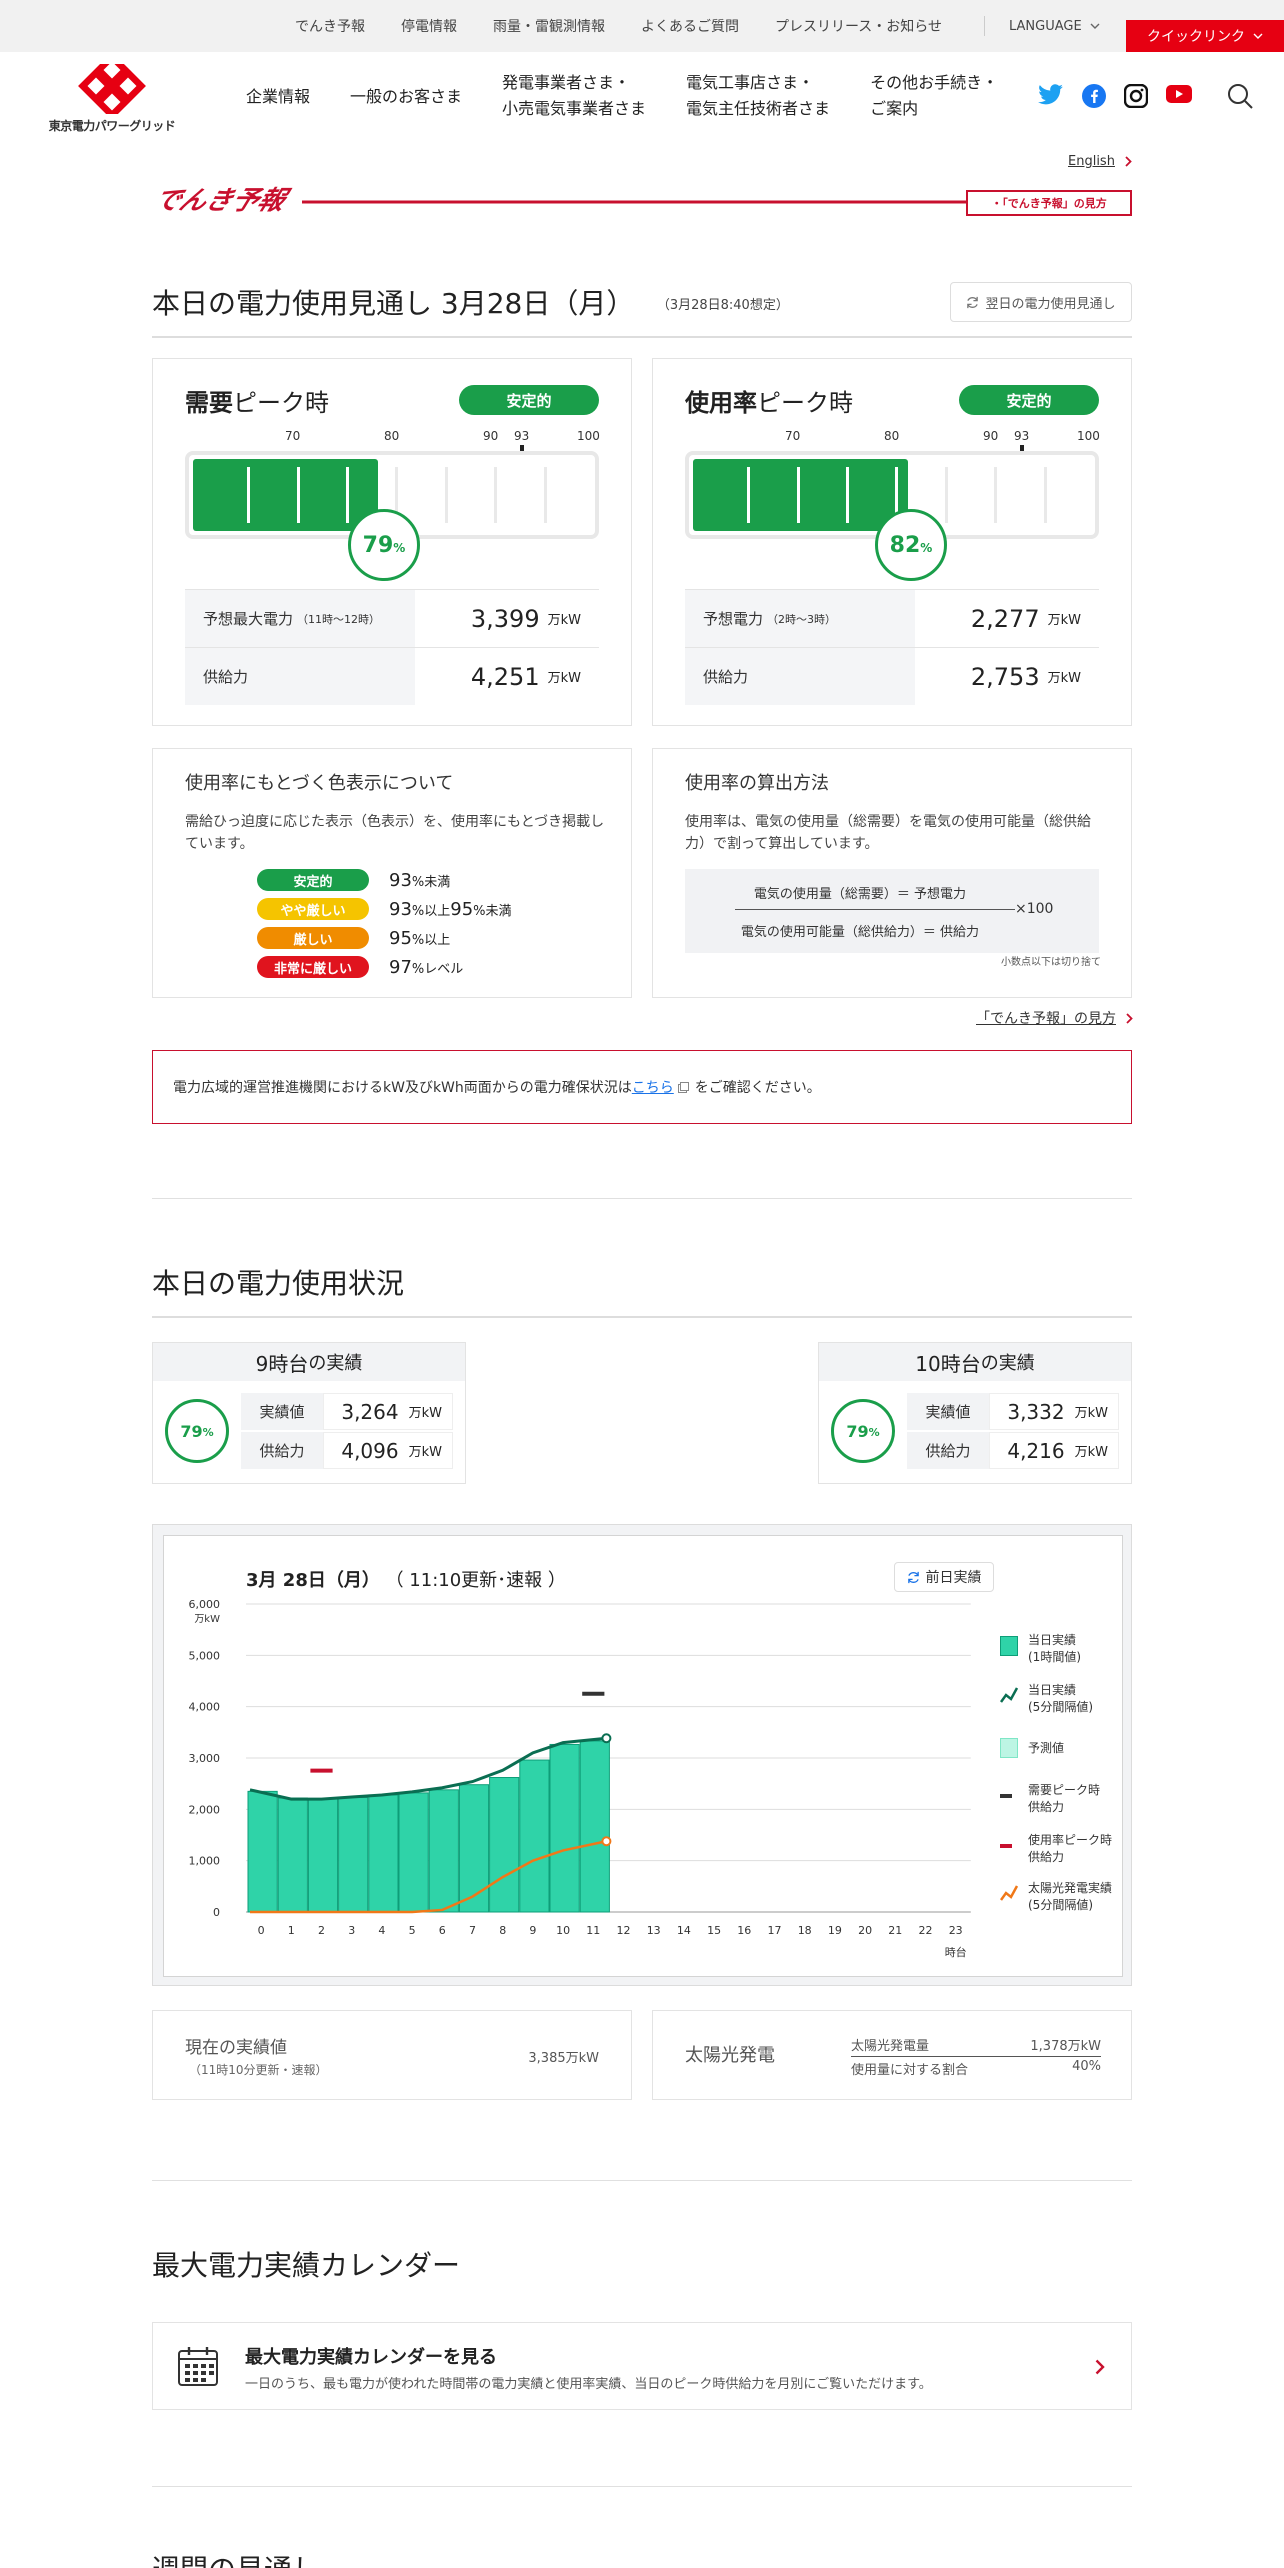 Image resolution: width=1284 pixels, height=2568 pixels. I want to click on y-tick-label: 5,000, so click(205, 1655).